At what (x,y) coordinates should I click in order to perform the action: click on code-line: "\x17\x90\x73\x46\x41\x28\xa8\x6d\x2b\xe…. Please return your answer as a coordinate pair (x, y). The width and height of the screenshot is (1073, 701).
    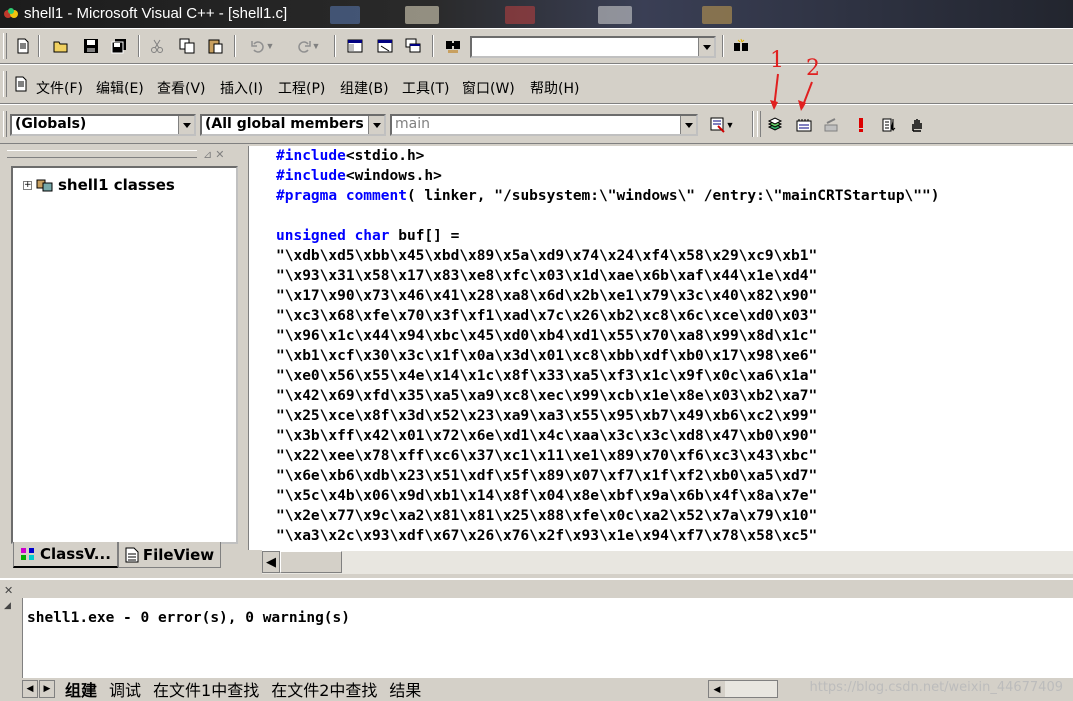
    Looking at the image, I should click on (607, 296).